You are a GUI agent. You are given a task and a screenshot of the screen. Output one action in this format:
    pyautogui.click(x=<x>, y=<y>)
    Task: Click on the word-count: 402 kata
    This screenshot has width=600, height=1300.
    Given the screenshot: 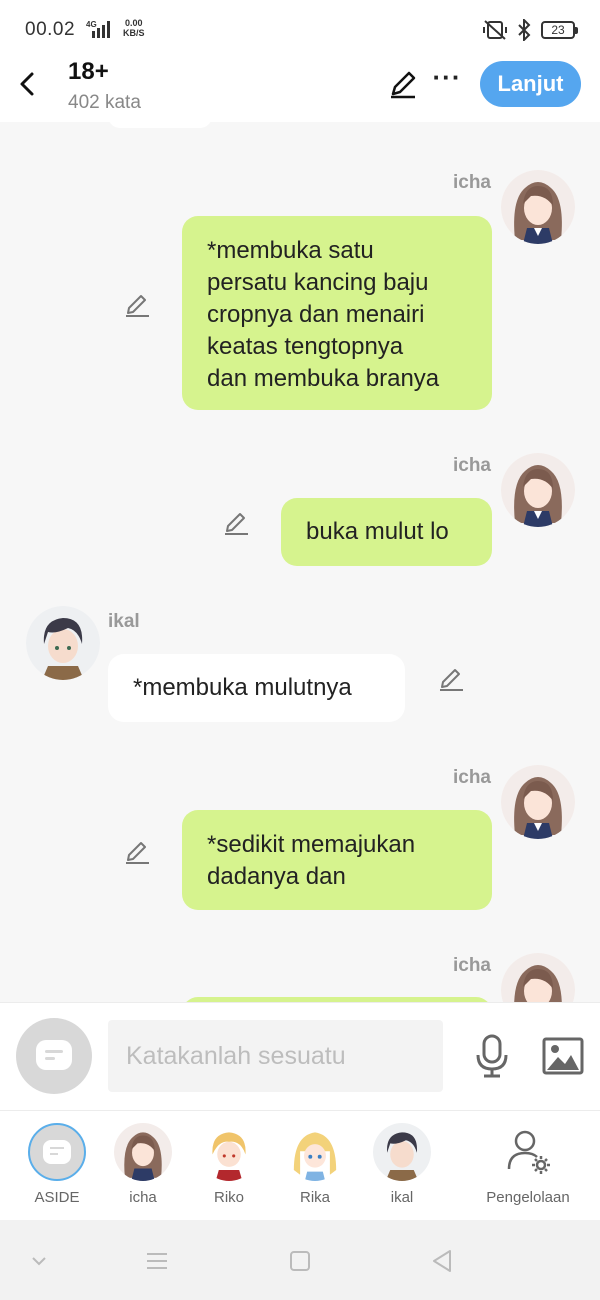 What is the action you would take?
    pyautogui.click(x=104, y=102)
    